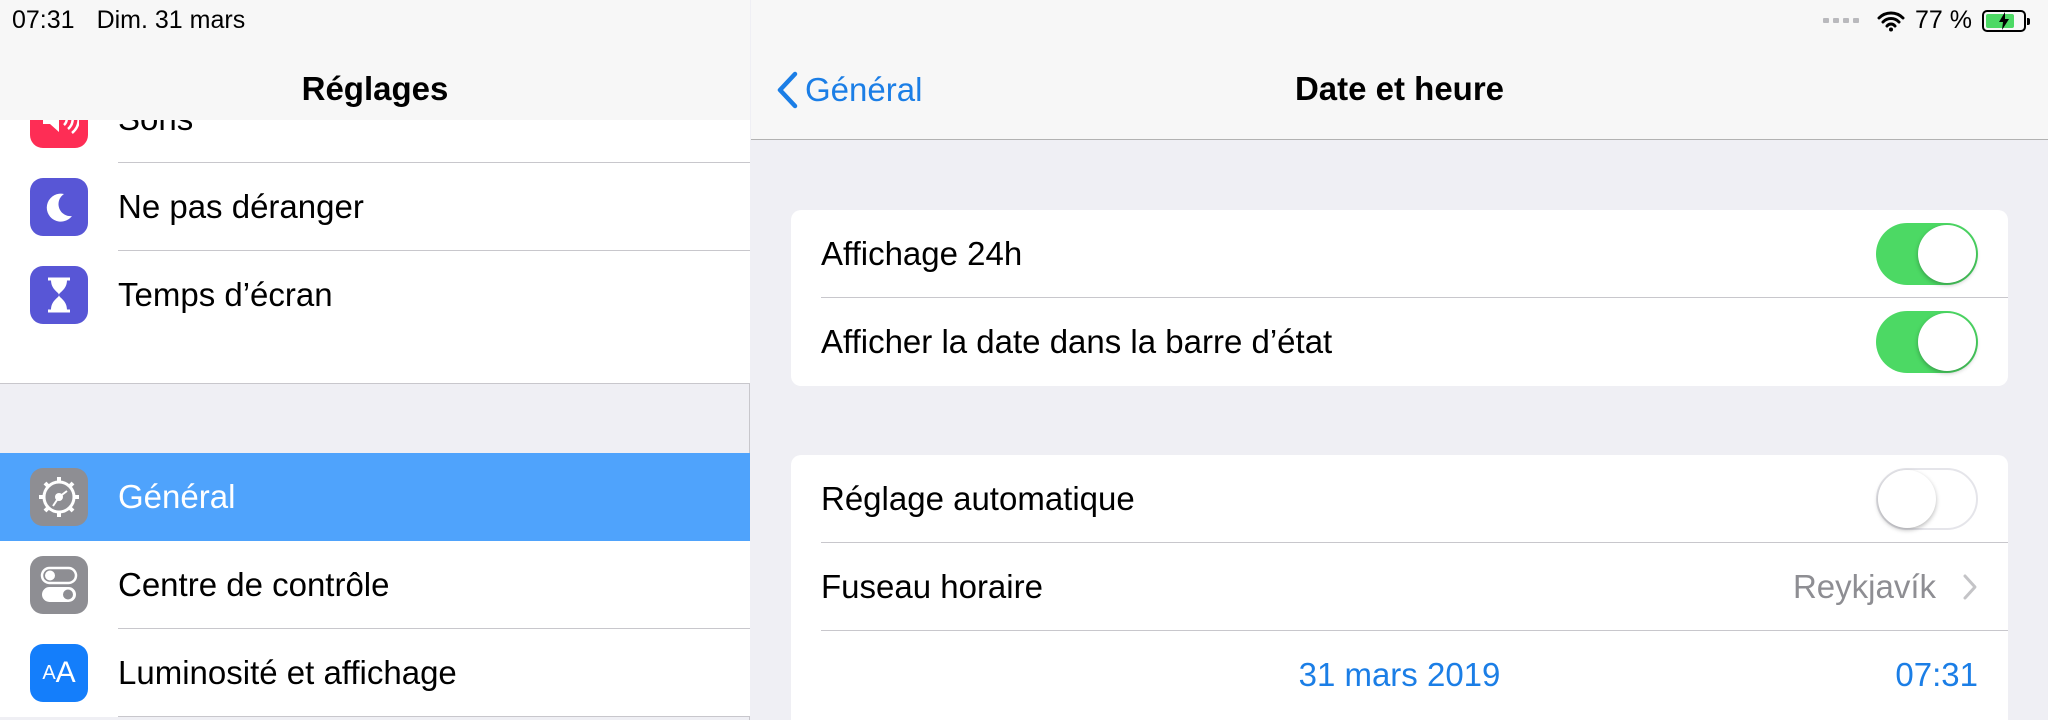 The height and width of the screenshot is (720, 2048). Describe the element at coordinates (171, 20) in the screenshot. I see `status-date: Dim. 31 mars` at that location.